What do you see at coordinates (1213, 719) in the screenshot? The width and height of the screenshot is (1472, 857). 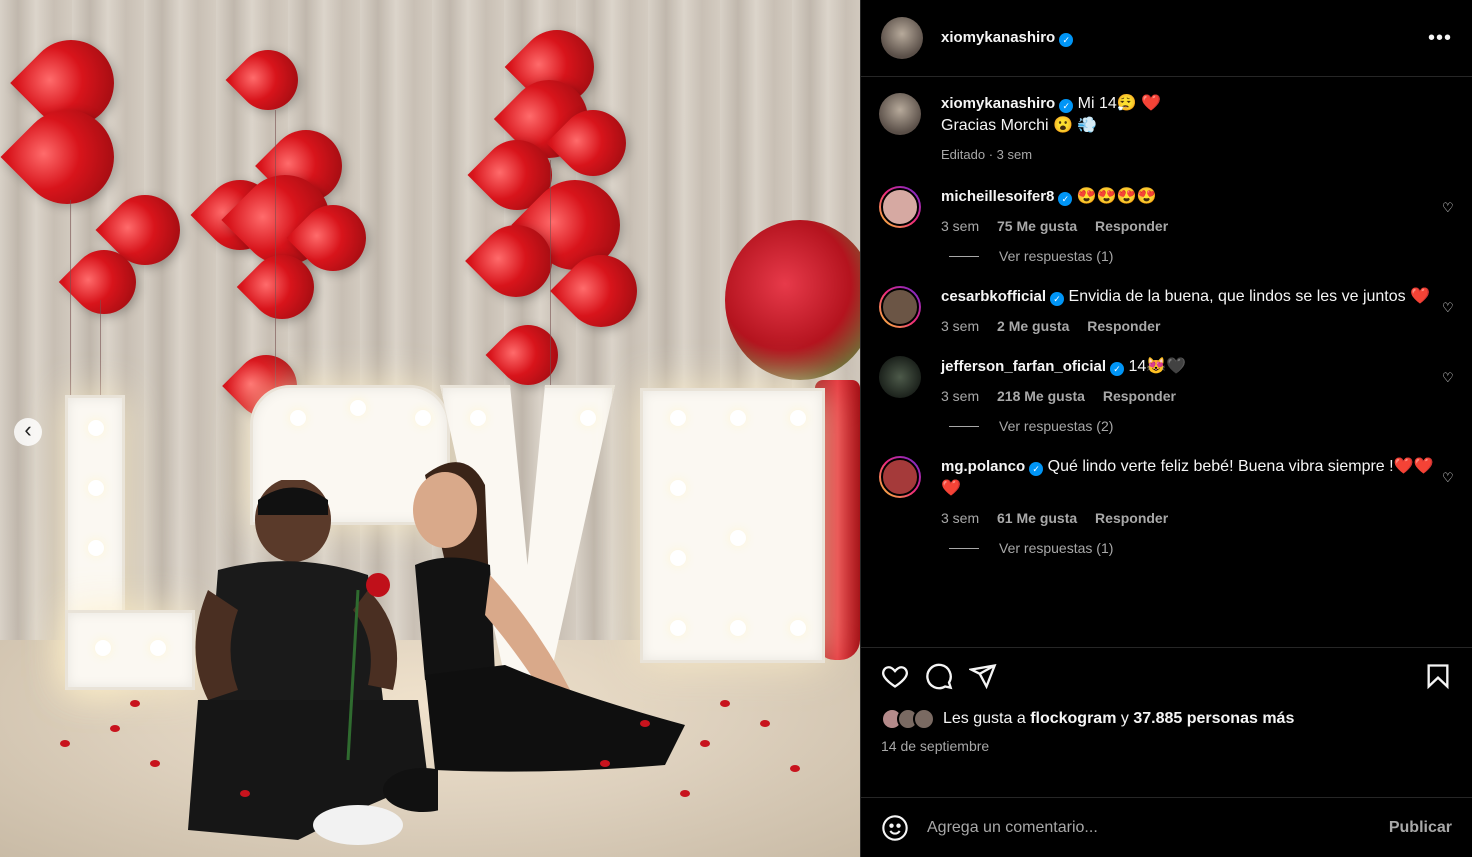 I see `likes-count: 37.885 personas más` at bounding box center [1213, 719].